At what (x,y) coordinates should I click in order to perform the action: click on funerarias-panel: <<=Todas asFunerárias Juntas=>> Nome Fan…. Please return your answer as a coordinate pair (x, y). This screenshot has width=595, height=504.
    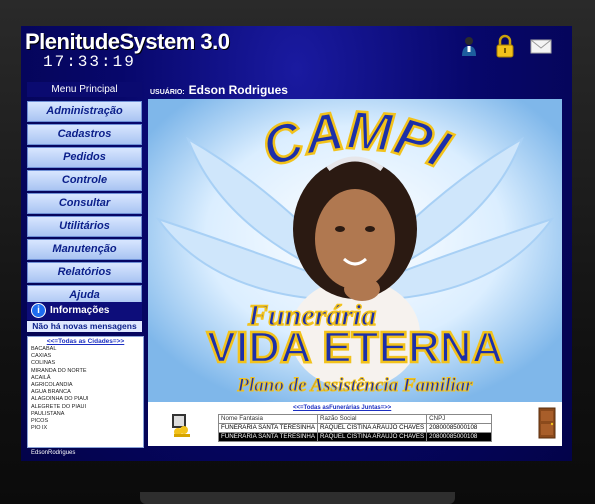
    Looking at the image, I should click on (355, 424).